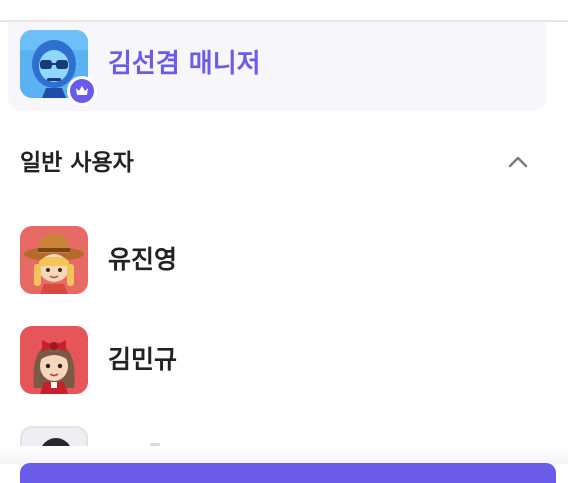  Describe the element at coordinates (77, 163) in the screenshot. I see `section-title: 일반 사용자` at that location.